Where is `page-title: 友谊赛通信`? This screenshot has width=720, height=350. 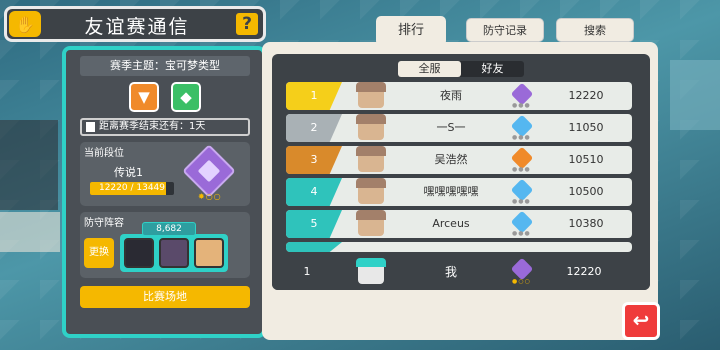 page-title: 友谊赛通信 is located at coordinates (137, 27).